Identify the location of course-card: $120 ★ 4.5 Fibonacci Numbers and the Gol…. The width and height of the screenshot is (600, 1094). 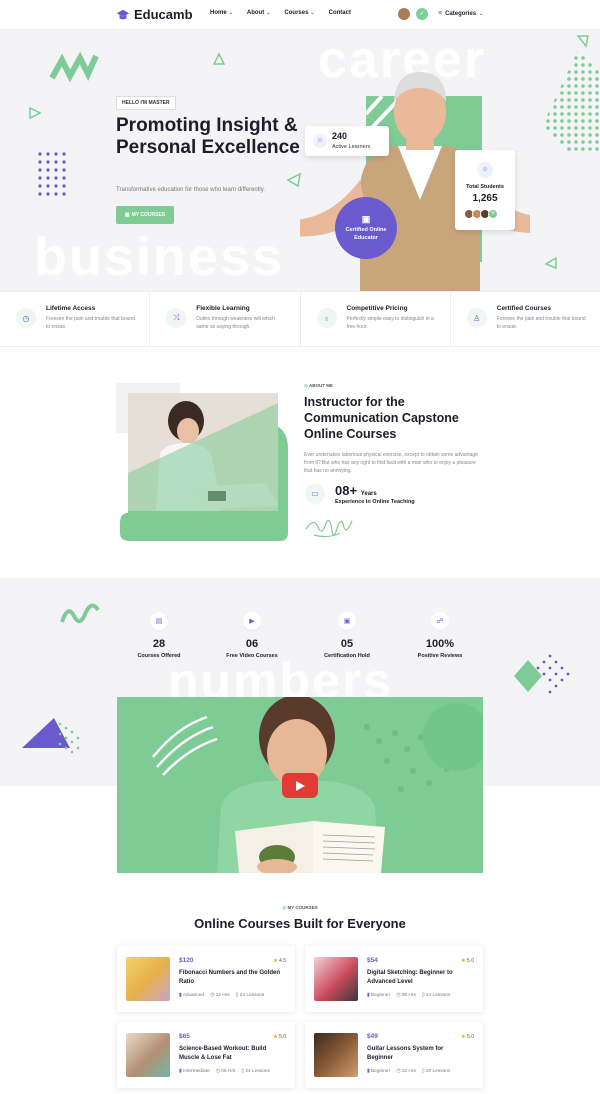
(206, 979).